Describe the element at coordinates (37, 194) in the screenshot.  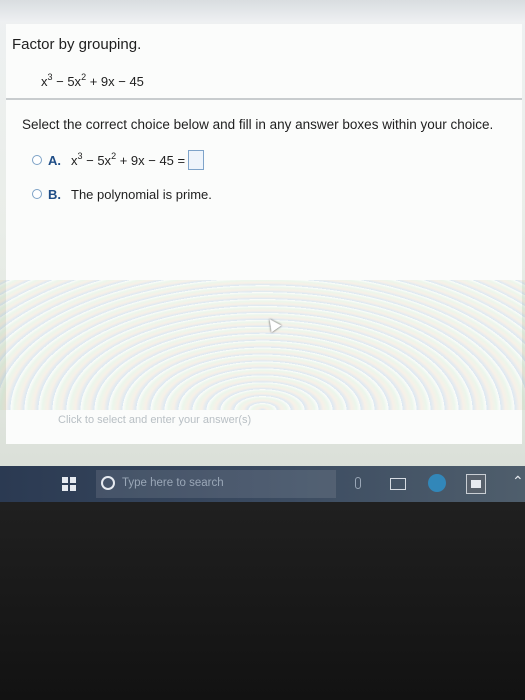
I see `radio-choice-b` at that location.